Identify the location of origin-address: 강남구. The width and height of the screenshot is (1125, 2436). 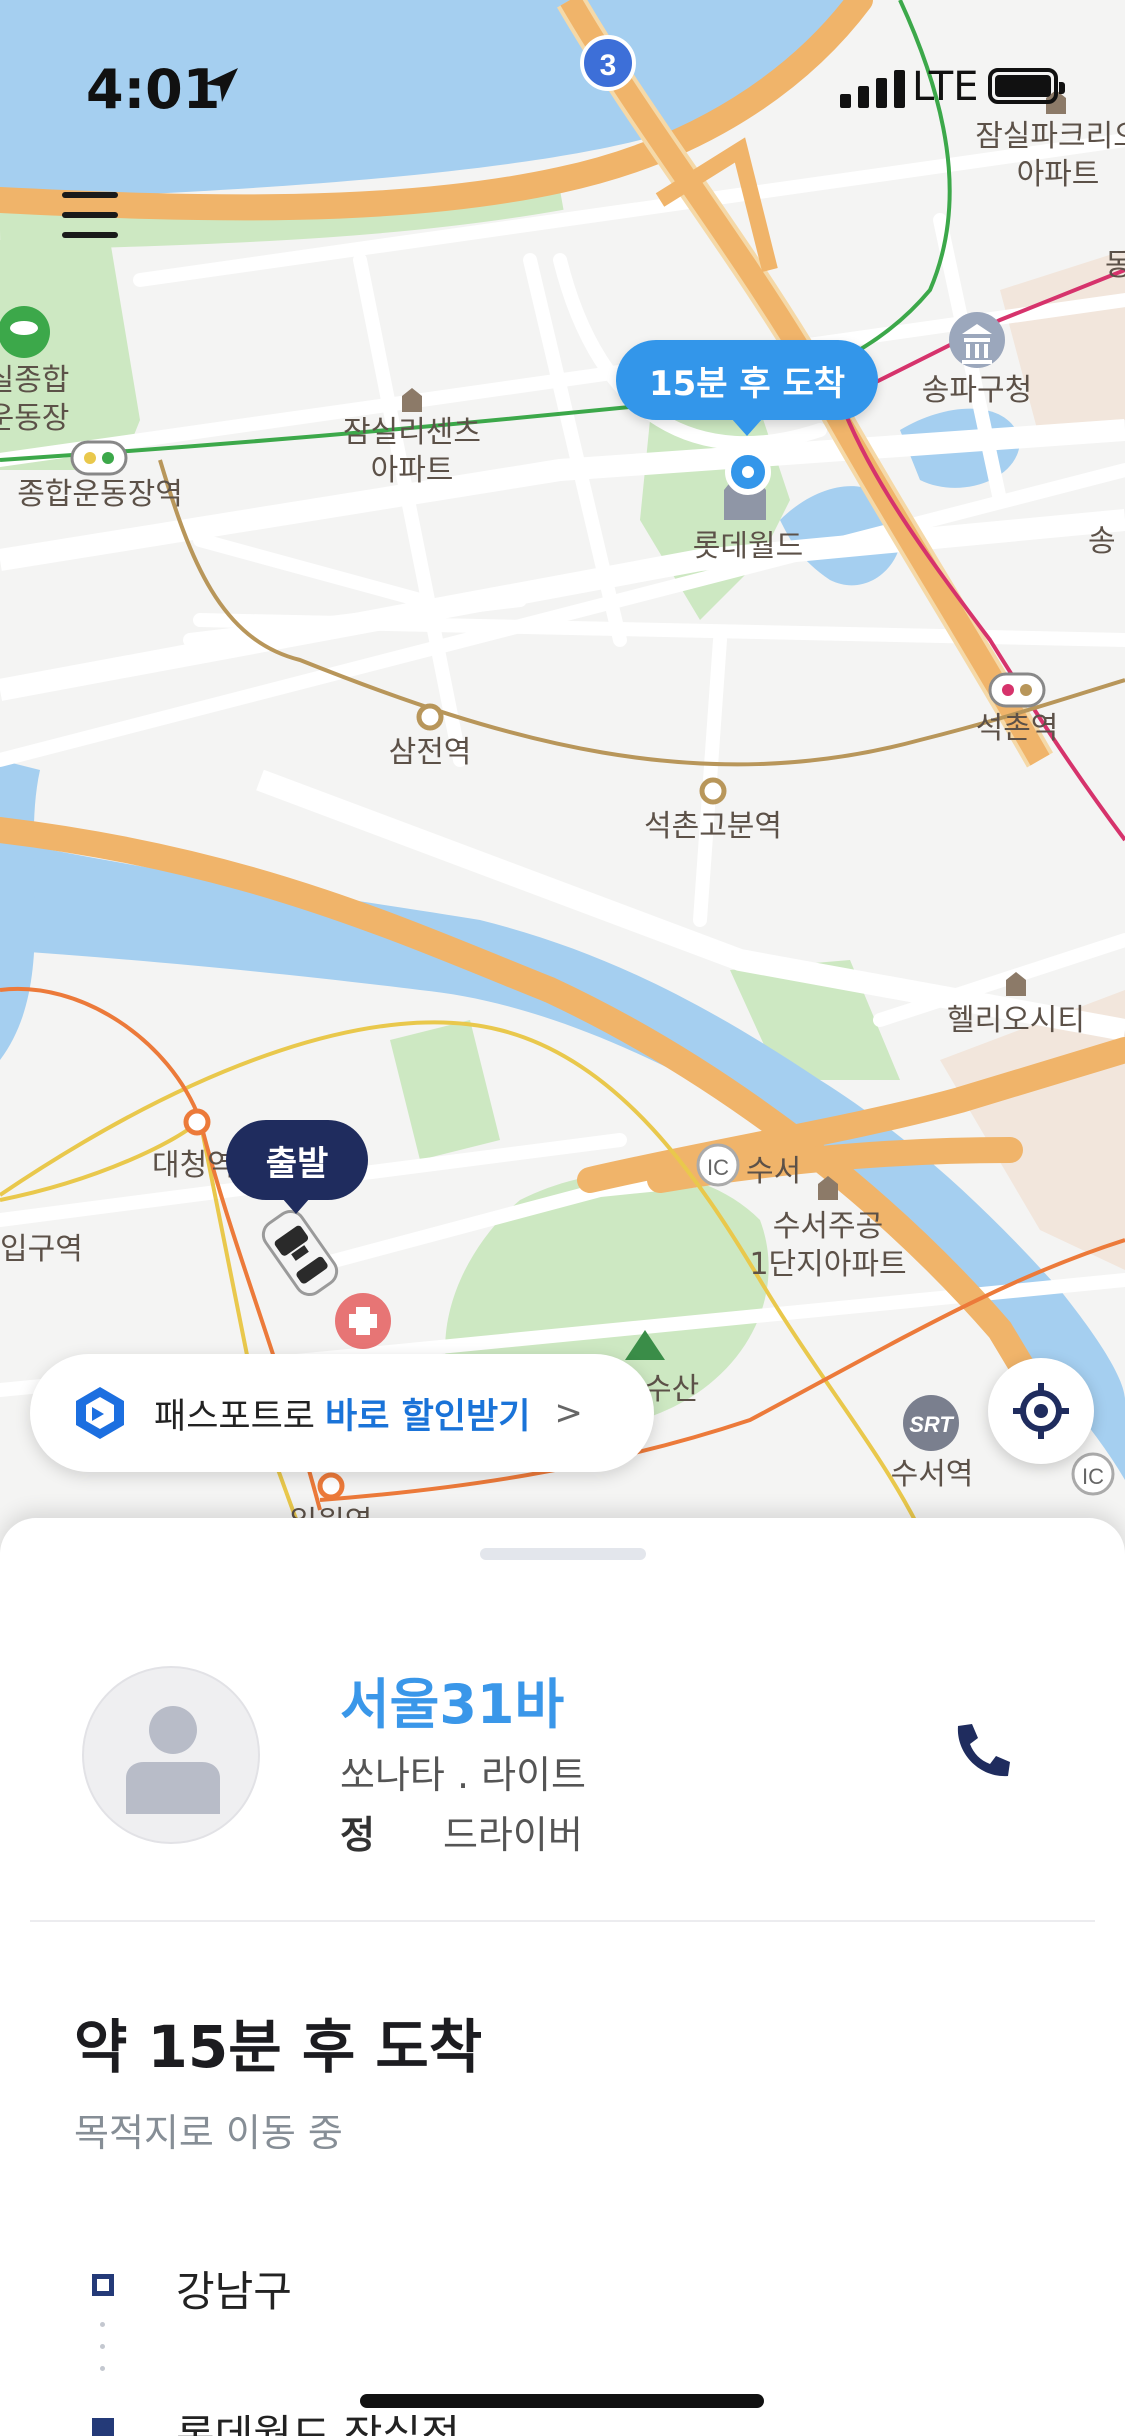
(234, 2291).